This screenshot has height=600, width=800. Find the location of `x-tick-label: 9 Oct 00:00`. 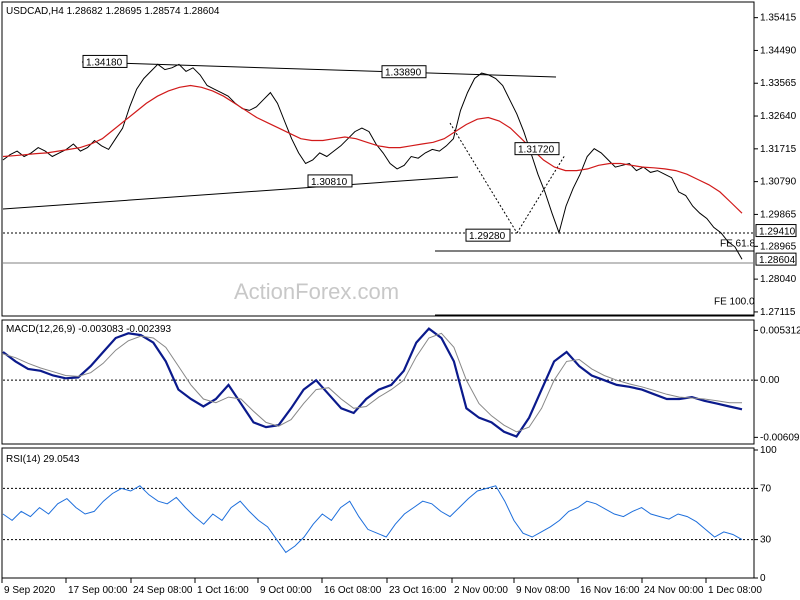

x-tick-label: 9 Oct 00:00 is located at coordinates (286, 590).